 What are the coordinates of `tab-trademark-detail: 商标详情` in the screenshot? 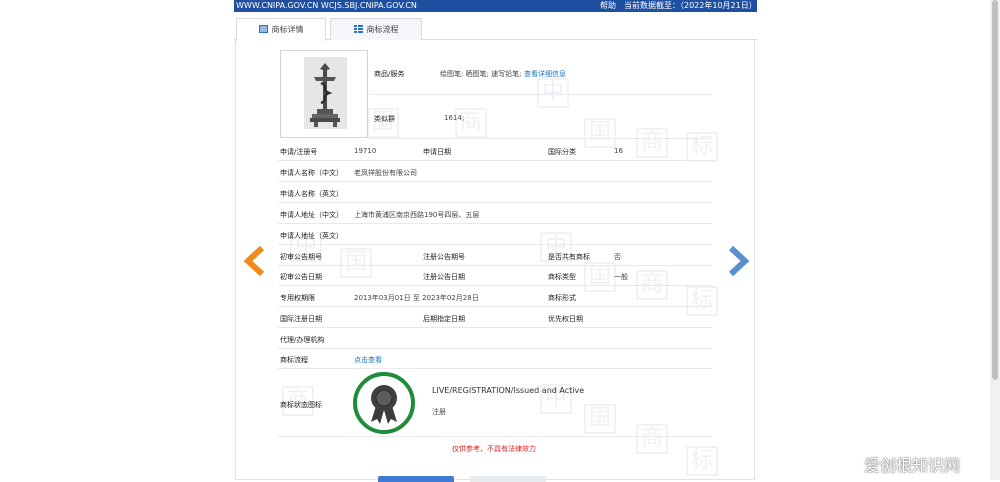 It's located at (281, 29).